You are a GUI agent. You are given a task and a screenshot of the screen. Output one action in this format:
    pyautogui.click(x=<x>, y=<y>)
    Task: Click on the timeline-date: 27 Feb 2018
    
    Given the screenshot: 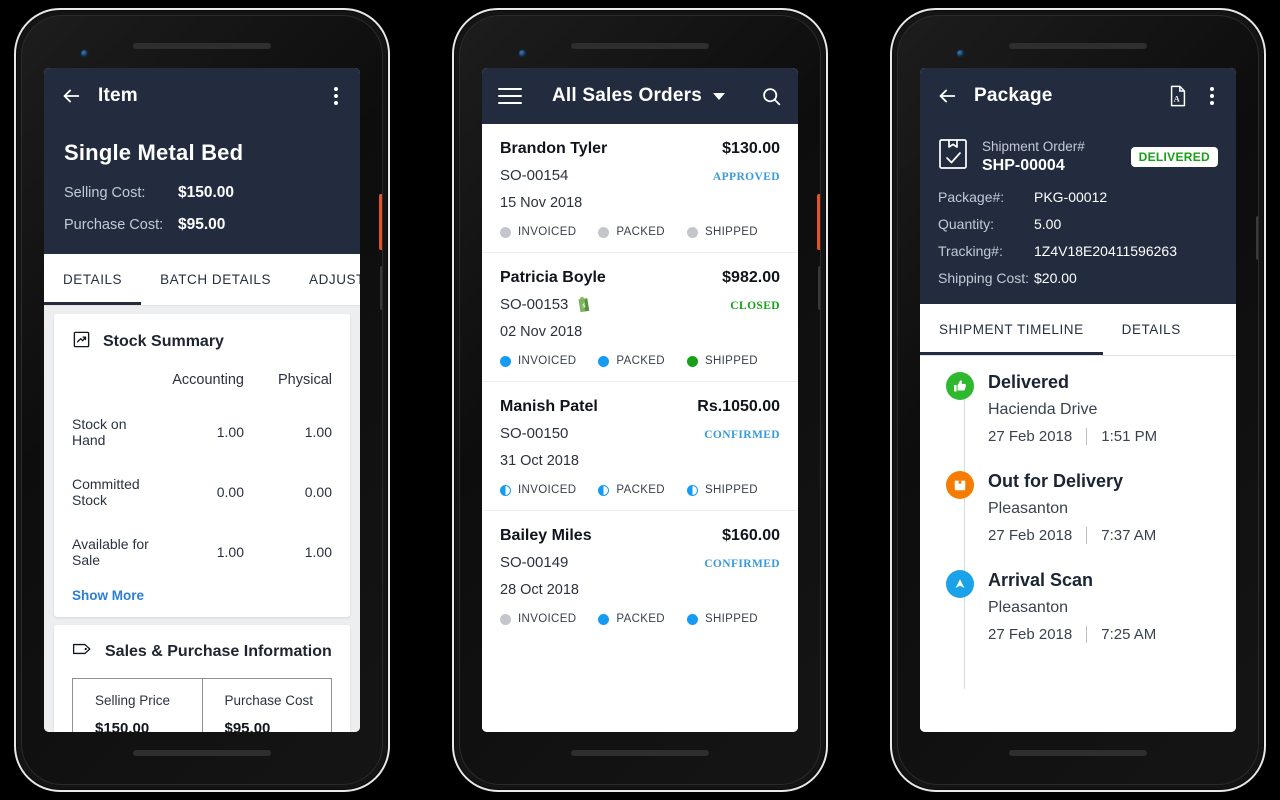 What is the action you would take?
    pyautogui.click(x=1030, y=436)
    